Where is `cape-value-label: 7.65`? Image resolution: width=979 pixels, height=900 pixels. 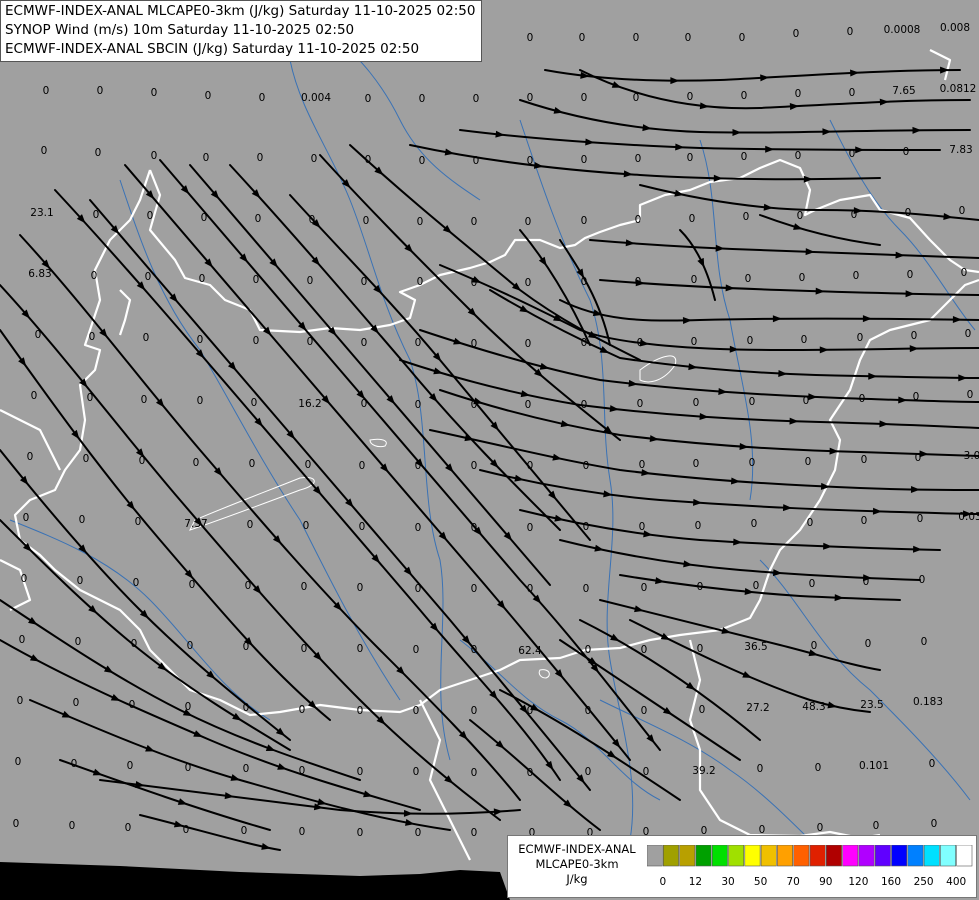 cape-value-label: 7.65 is located at coordinates (903, 91).